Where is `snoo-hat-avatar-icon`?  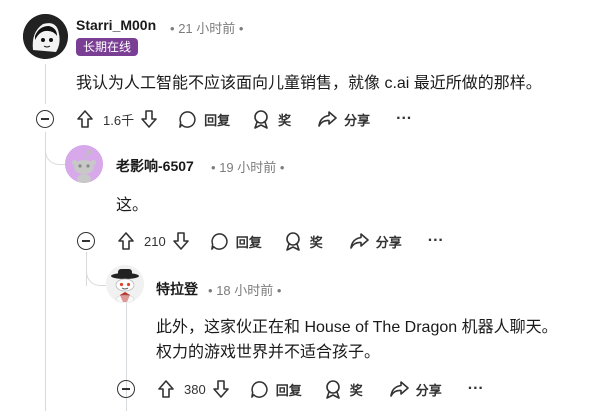
snoo-hat-avatar-icon is located at coordinates (125, 284).